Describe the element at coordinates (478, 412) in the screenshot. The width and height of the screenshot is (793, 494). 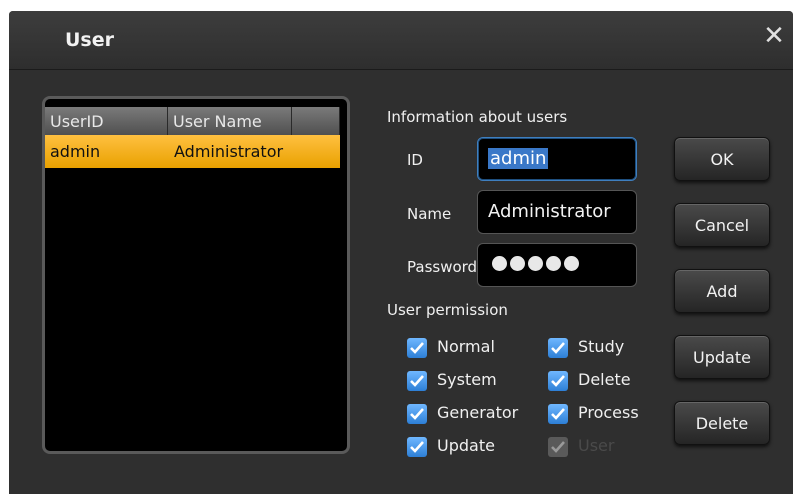
I see `permission-label: Generator` at that location.